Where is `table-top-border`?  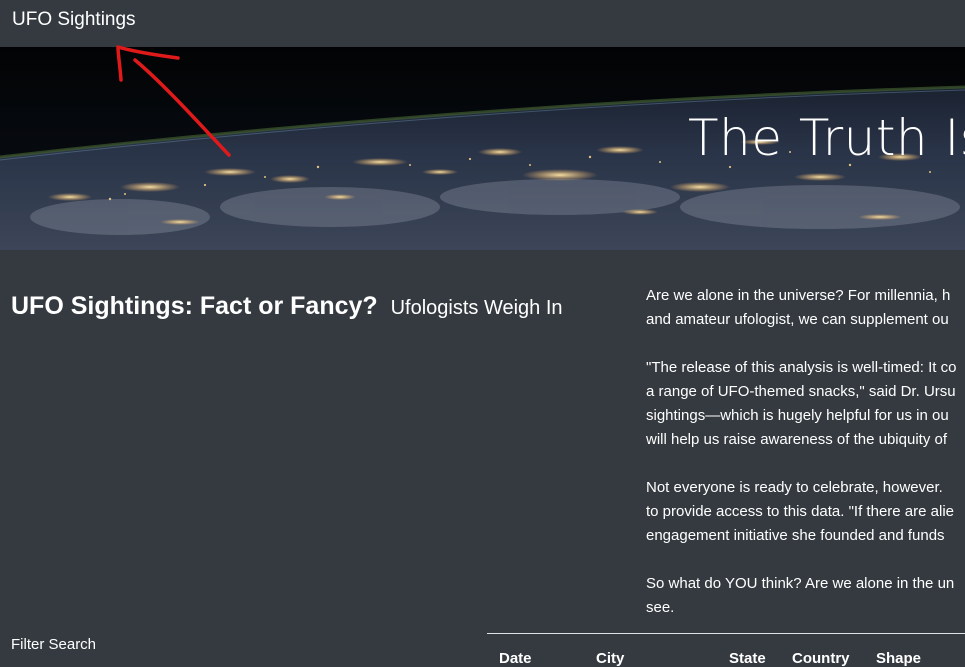 table-top-border is located at coordinates (726, 633).